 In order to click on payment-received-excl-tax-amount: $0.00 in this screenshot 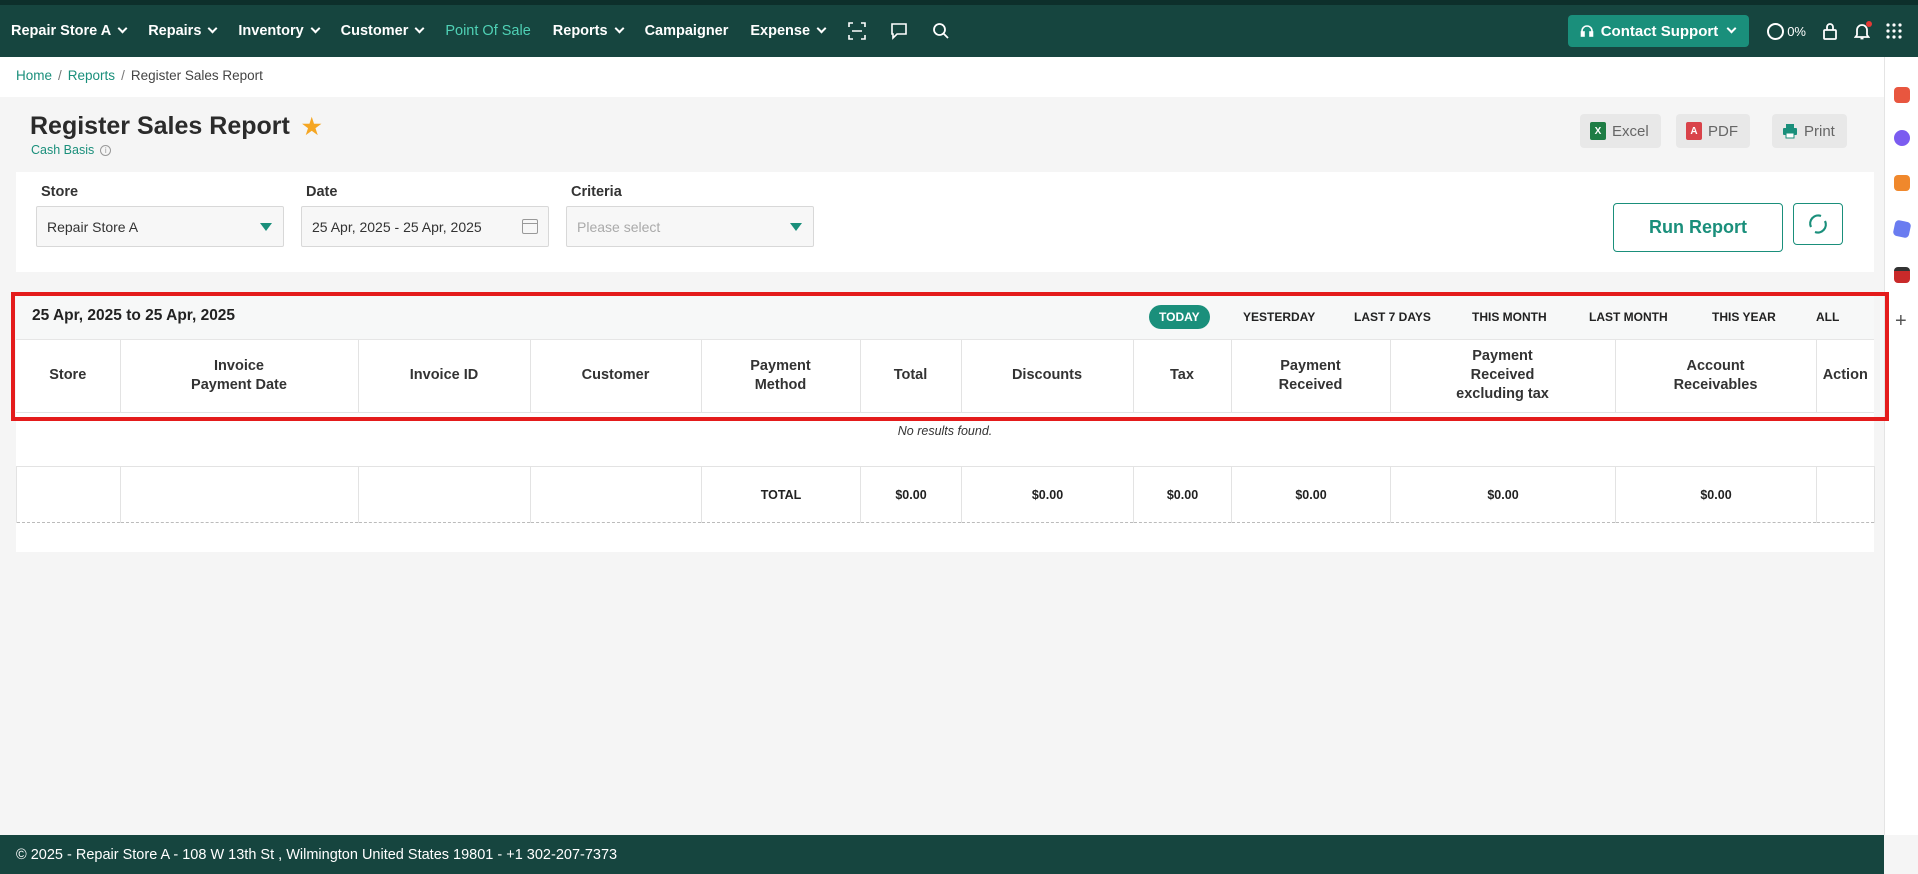, I will do `click(1503, 494)`.